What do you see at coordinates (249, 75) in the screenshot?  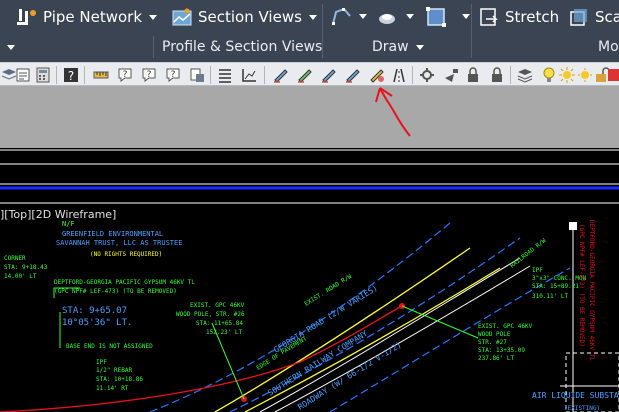 I see `graph-icon` at bounding box center [249, 75].